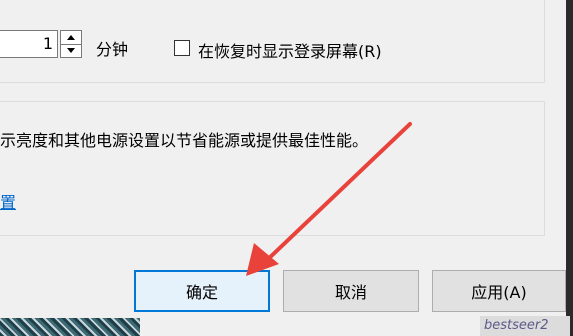  I want to click on annotation-arrow, so click(329, 199).